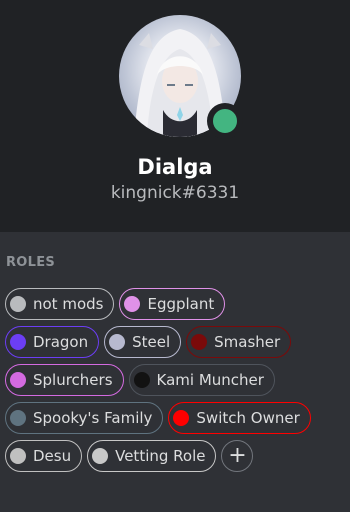  I want to click on role-label: Steel, so click(151, 342).